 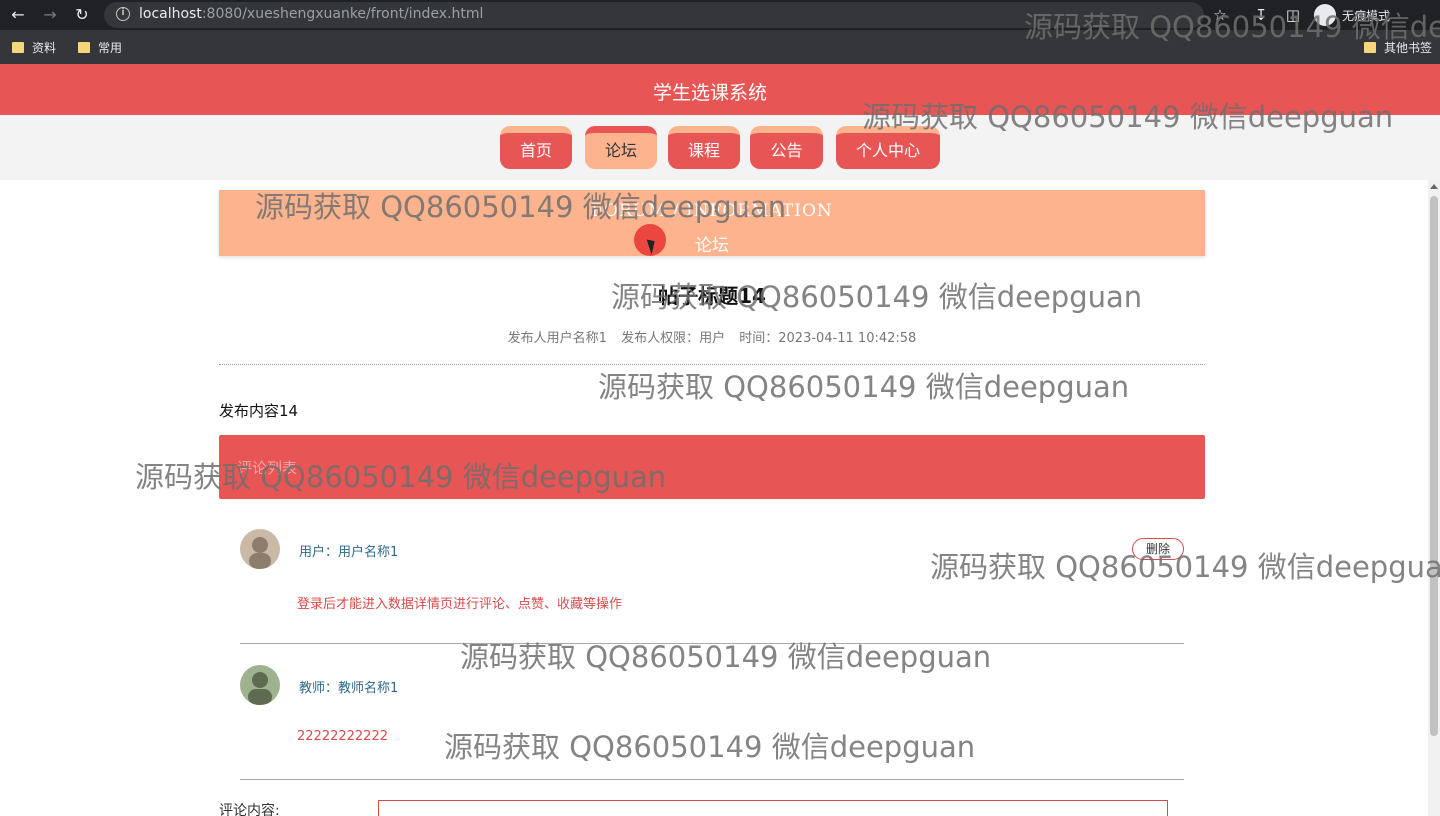 I want to click on back-icon: ←, so click(x=18, y=15).